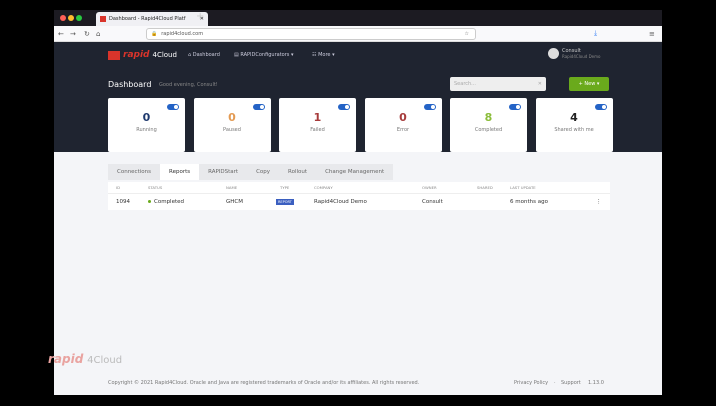 This screenshot has height=406, width=716. I want to click on stat-card-shared-with-me: 4 Shared with me, so click(574, 125).